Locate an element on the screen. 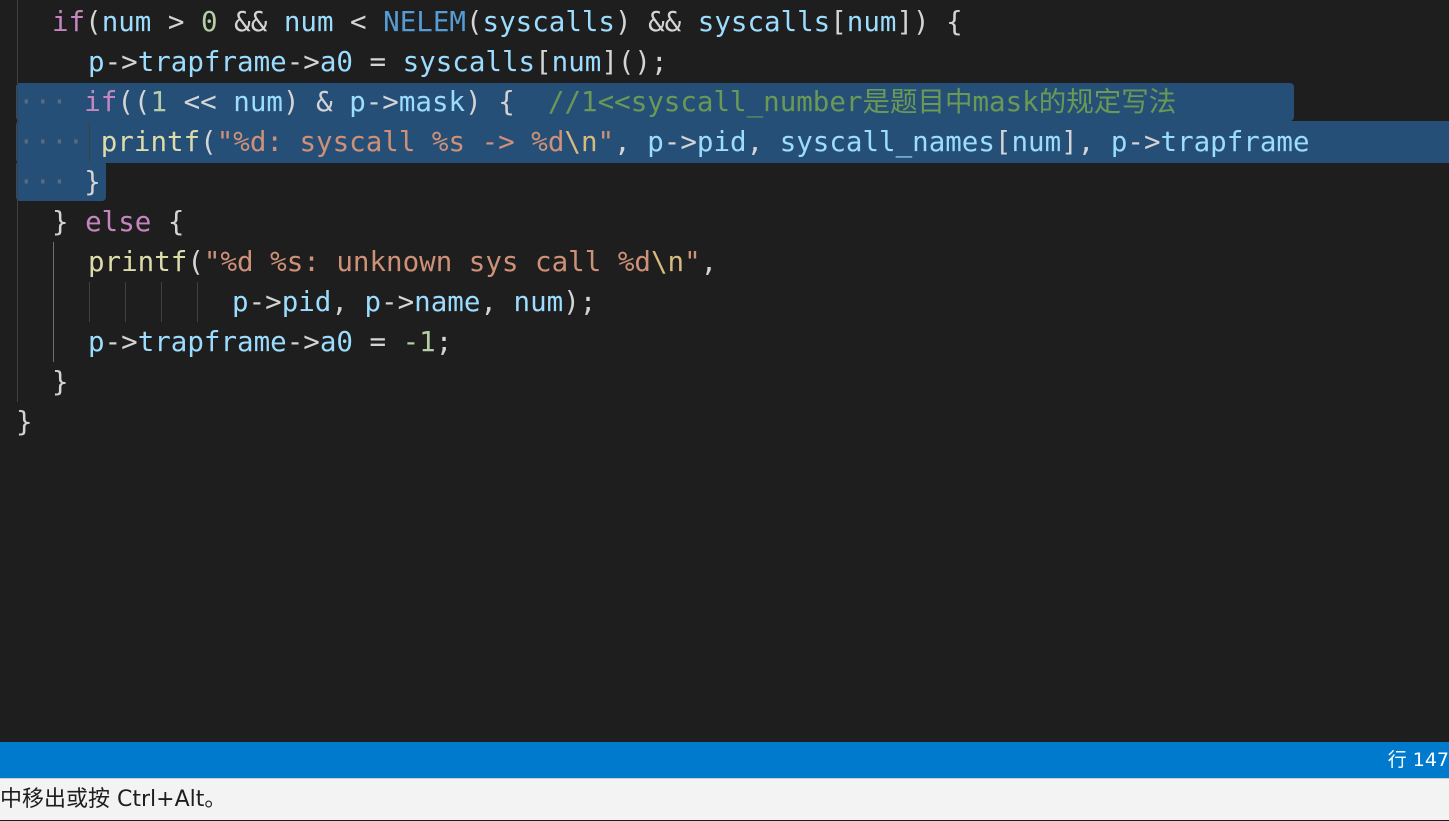 The height and width of the screenshot is (821, 1449). cursor-position: 行 147 is located at coordinates (1418, 760).